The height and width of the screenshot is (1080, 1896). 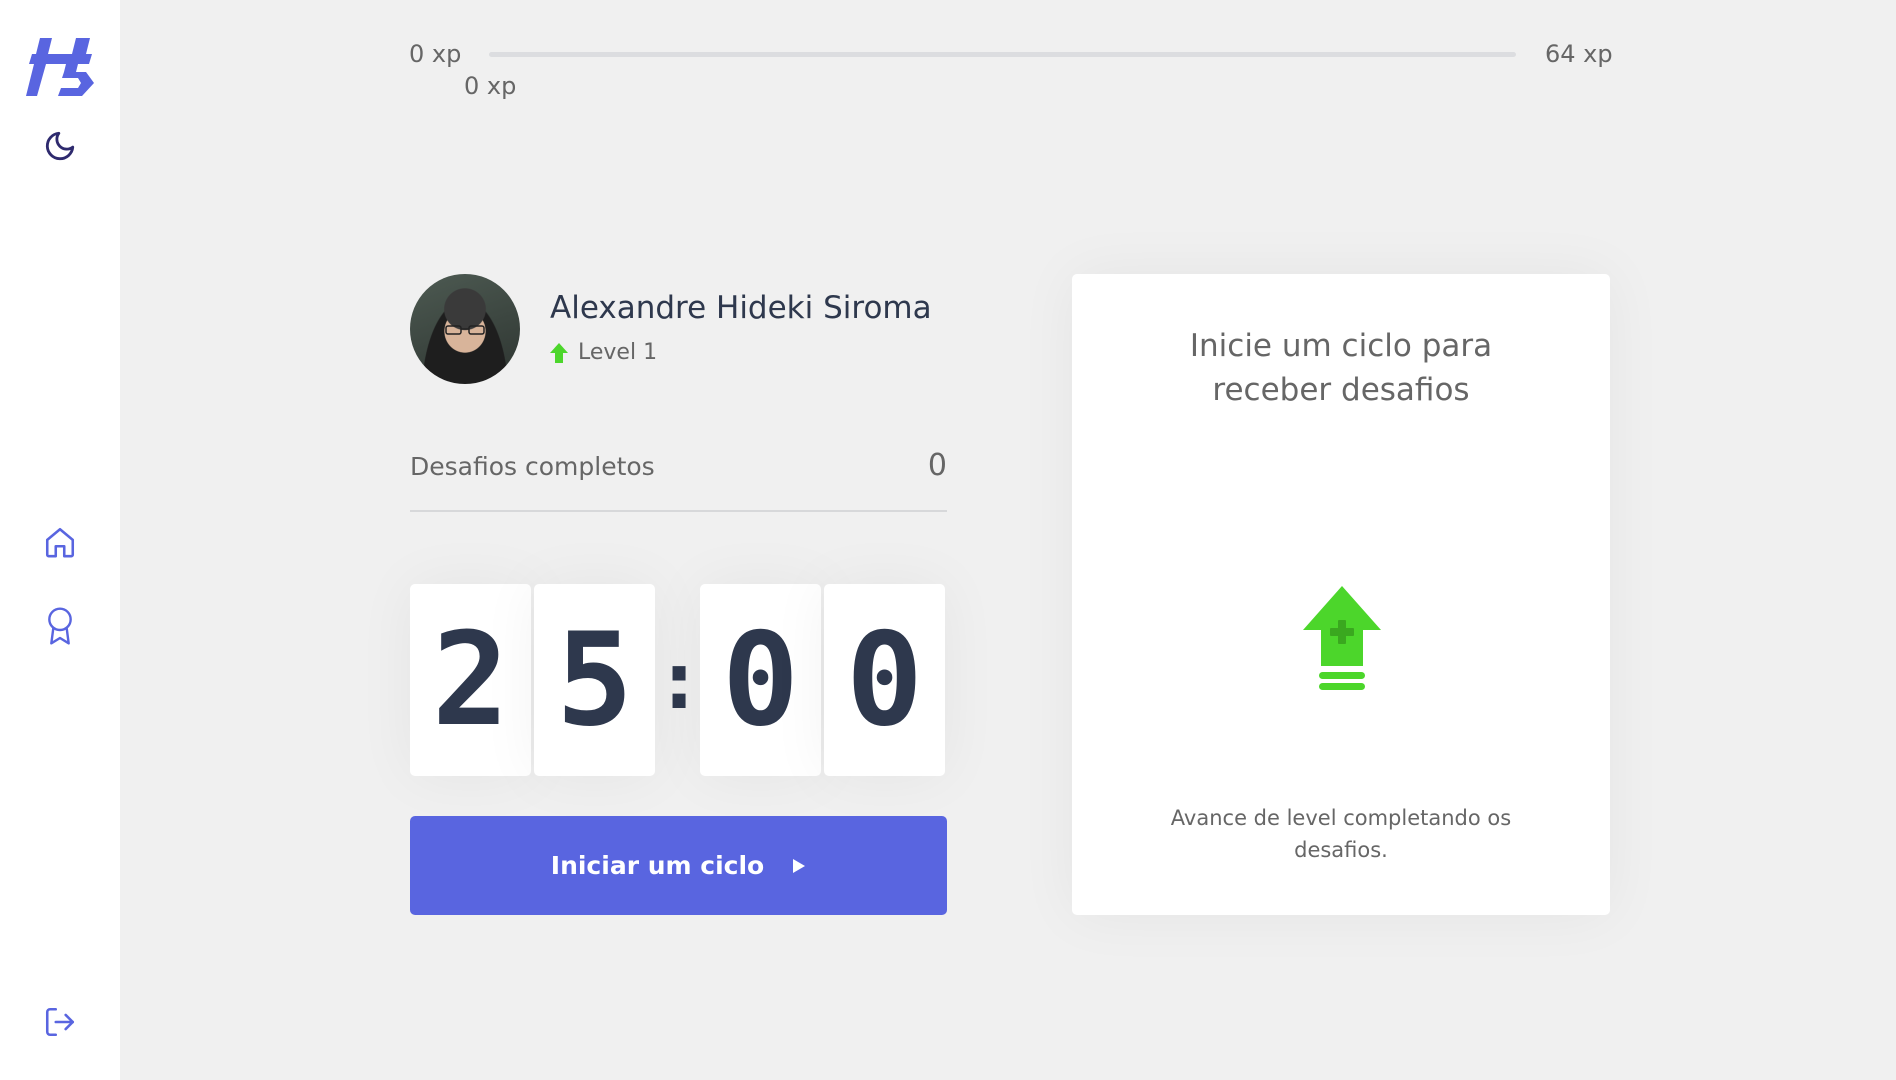 I want to click on xp-max-label: 64 xp, so click(x=1579, y=54).